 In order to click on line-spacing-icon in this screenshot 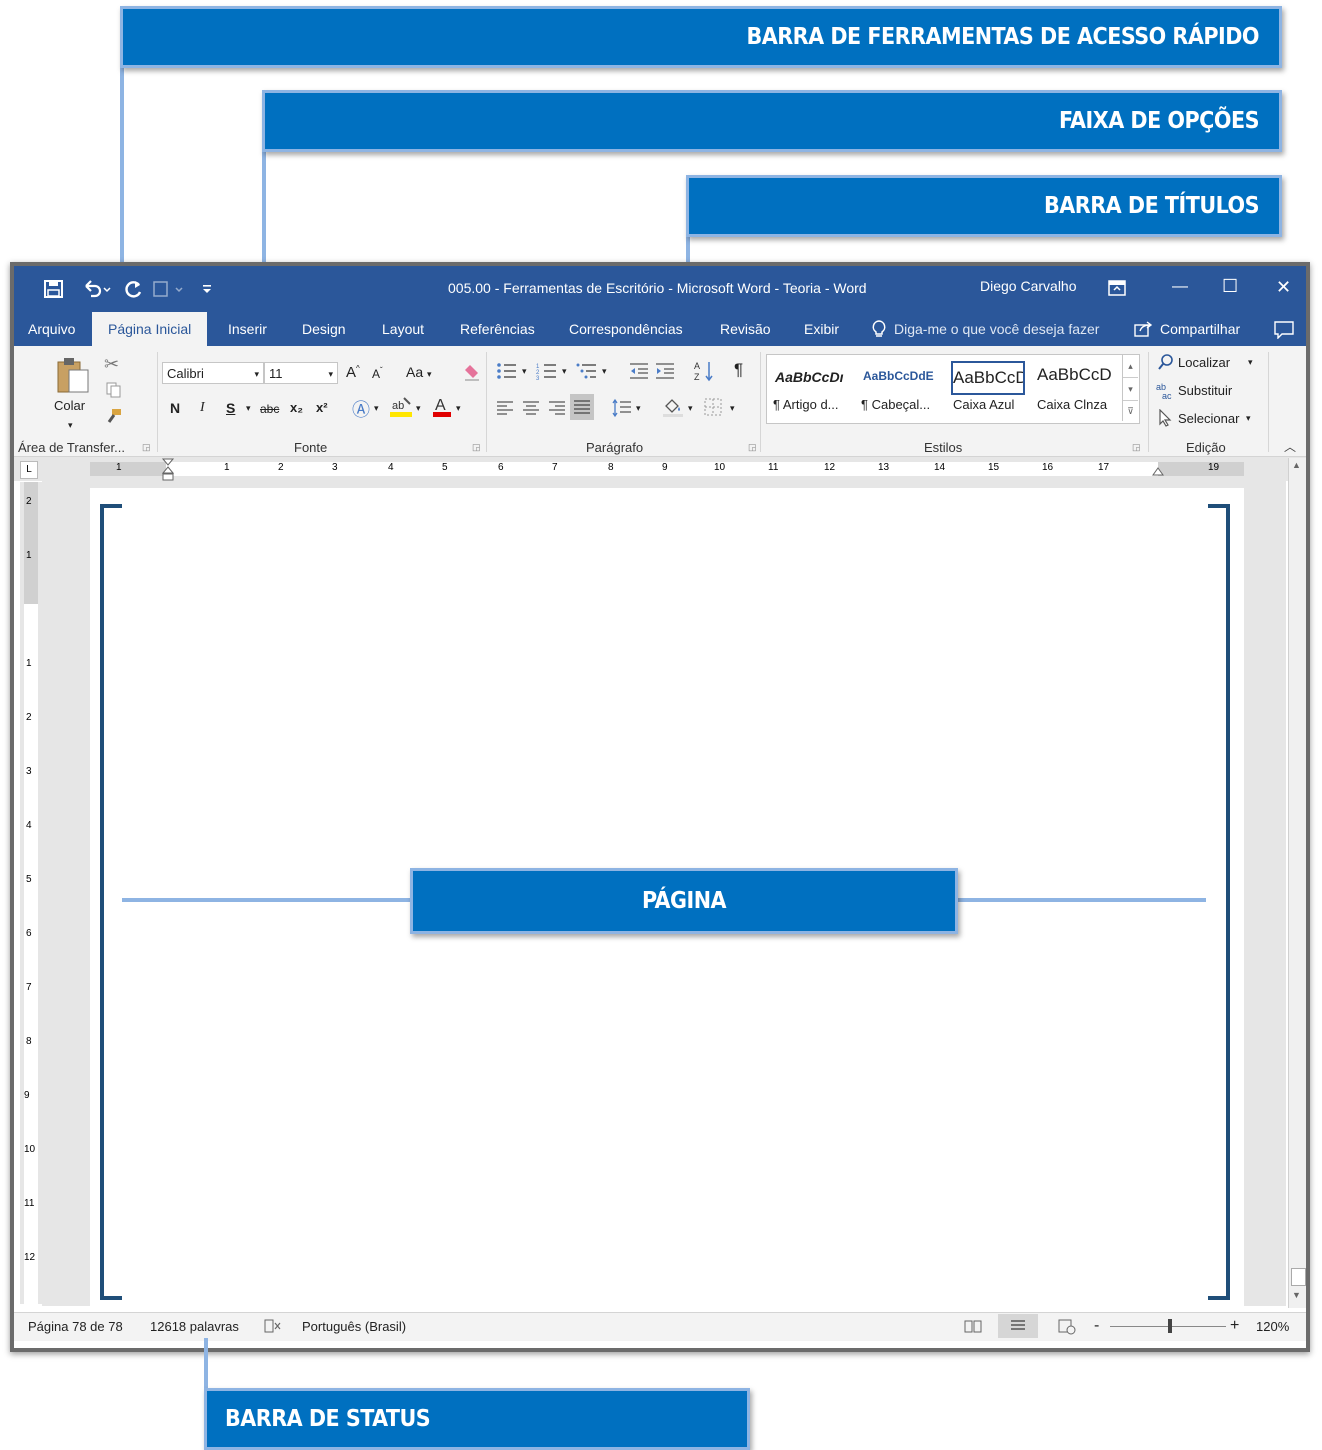, I will do `click(622, 408)`.